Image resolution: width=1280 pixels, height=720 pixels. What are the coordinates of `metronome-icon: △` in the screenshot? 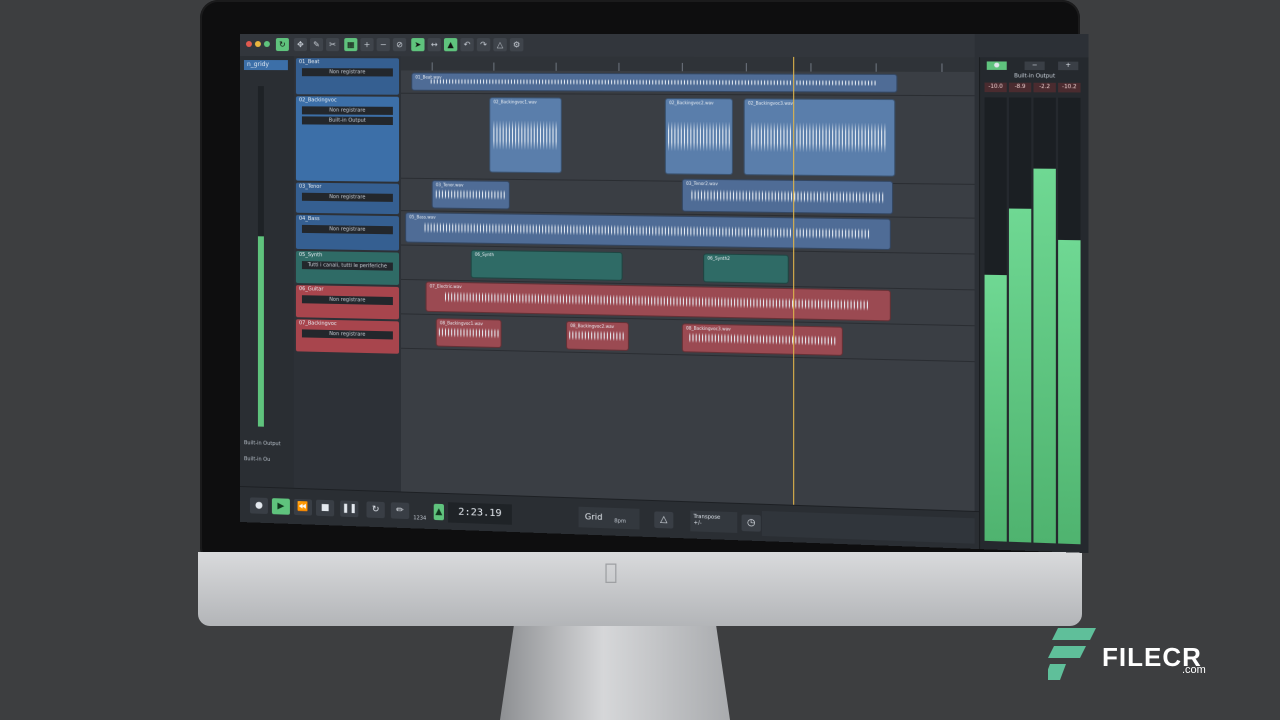 It's located at (663, 519).